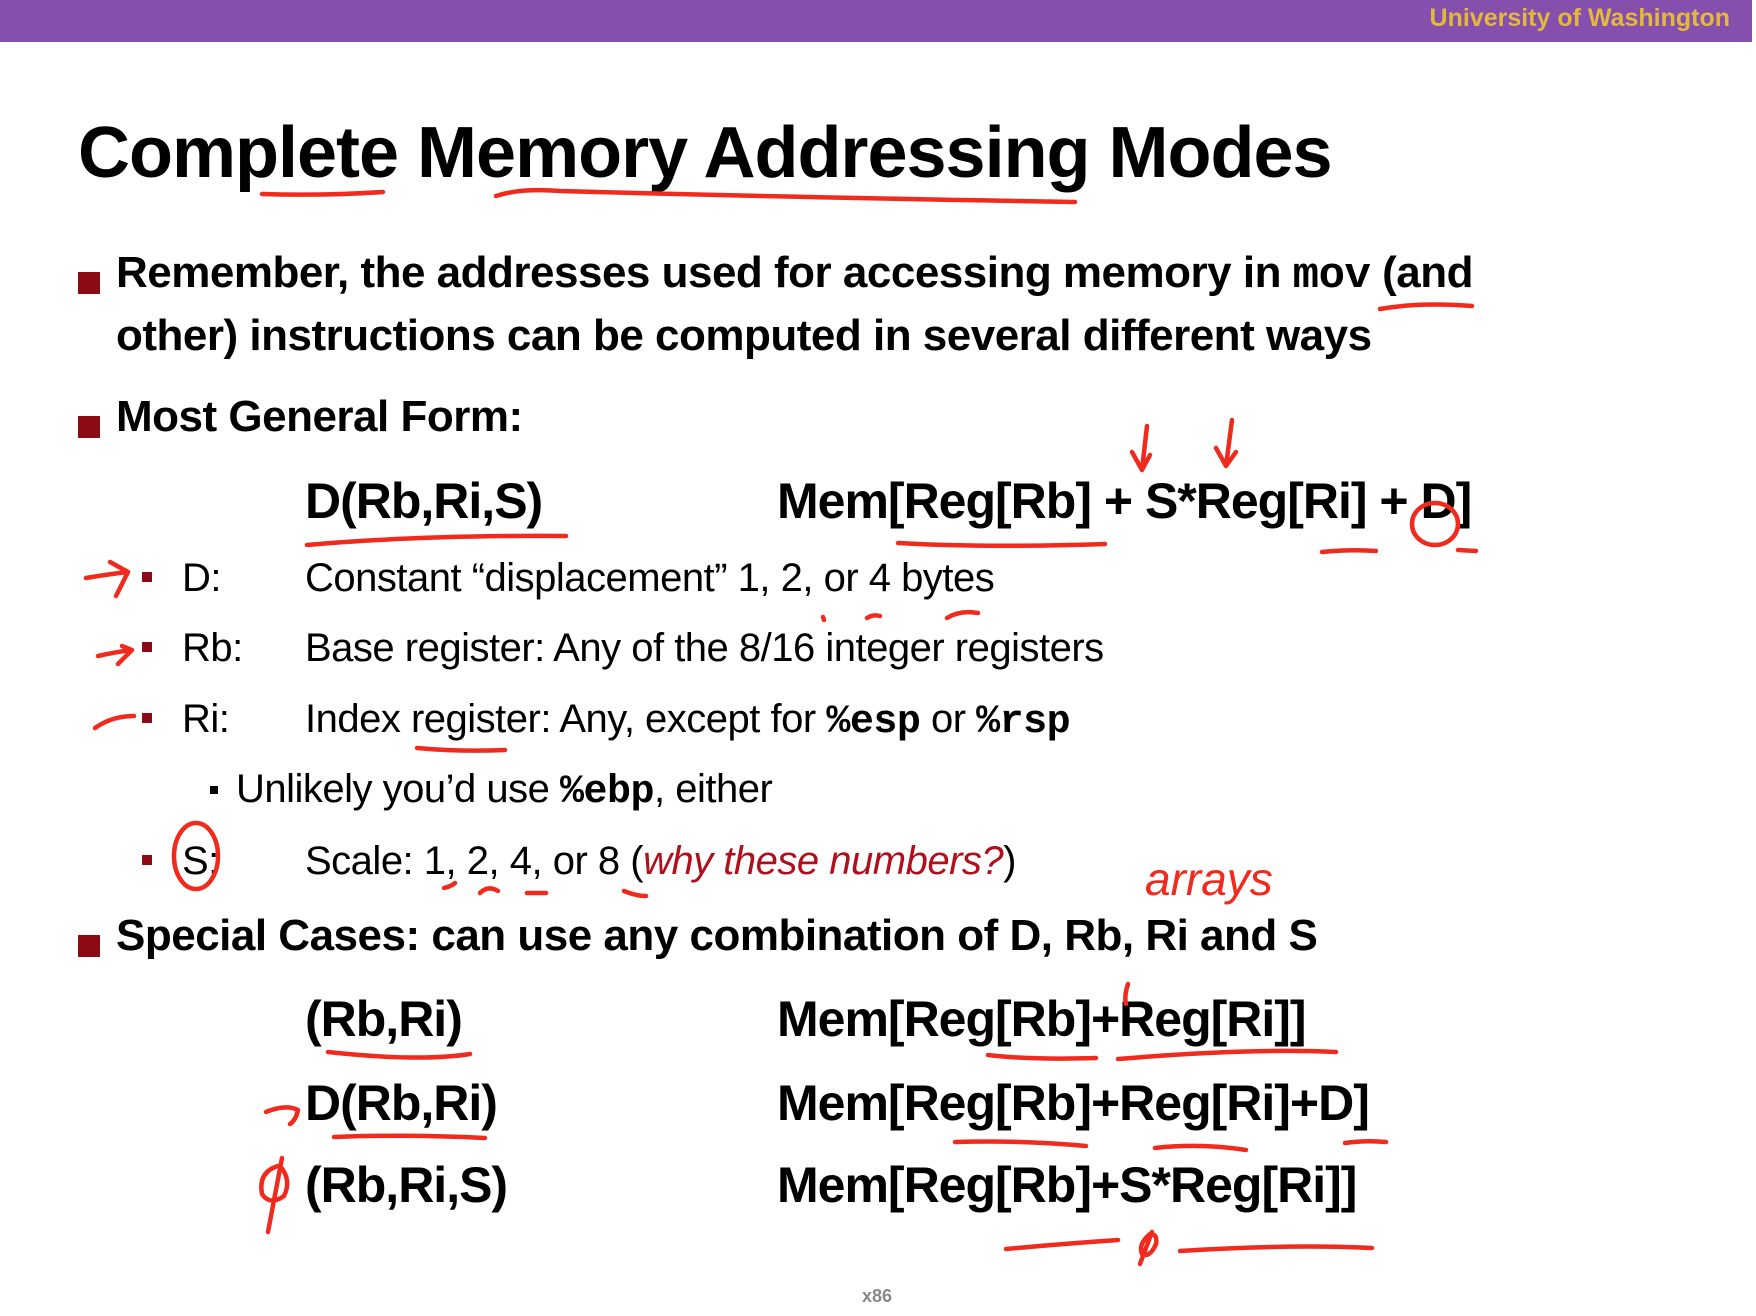 Image resolution: width=1756 pixels, height=1316 pixels. Describe the element at coordinates (461, 749) in the screenshot. I see `underline-index-register` at that location.